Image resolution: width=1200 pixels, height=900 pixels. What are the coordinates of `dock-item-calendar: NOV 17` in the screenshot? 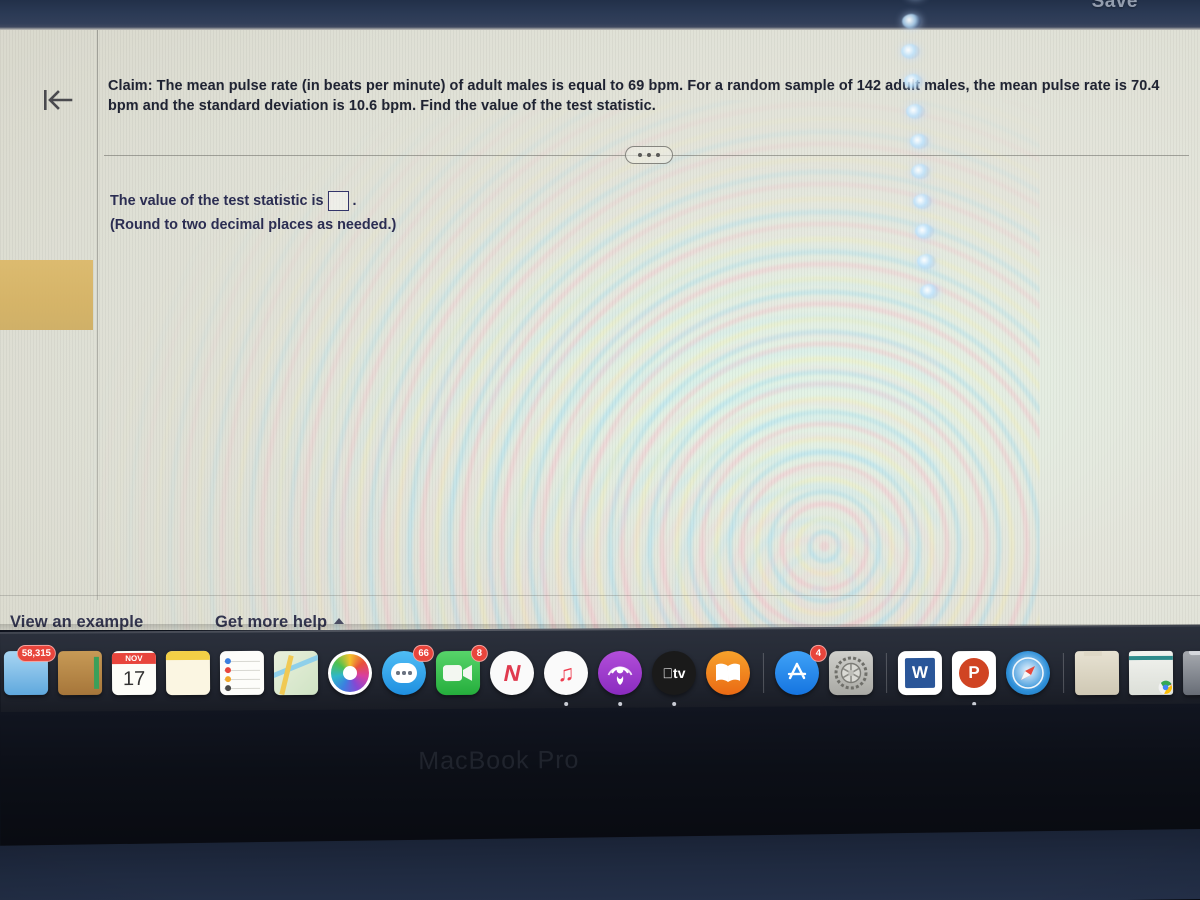 It's located at (134, 673).